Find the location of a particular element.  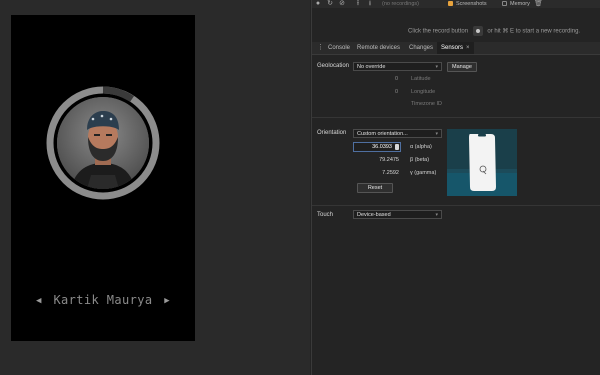

triangle-left-icon: ◀ is located at coordinates (39, 301).